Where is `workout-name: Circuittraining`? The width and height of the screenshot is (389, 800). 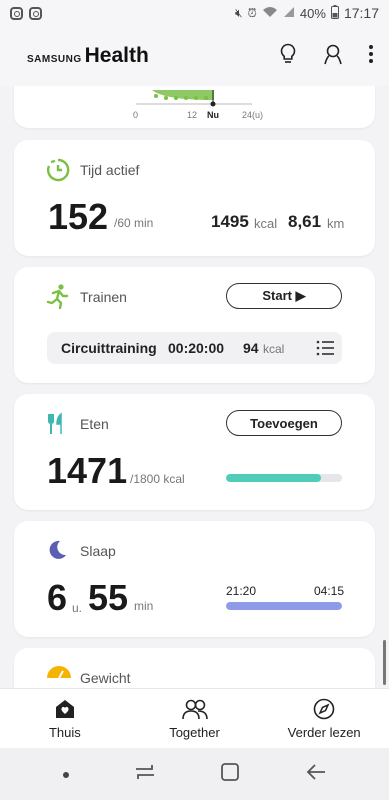
workout-name: Circuittraining is located at coordinates (109, 348).